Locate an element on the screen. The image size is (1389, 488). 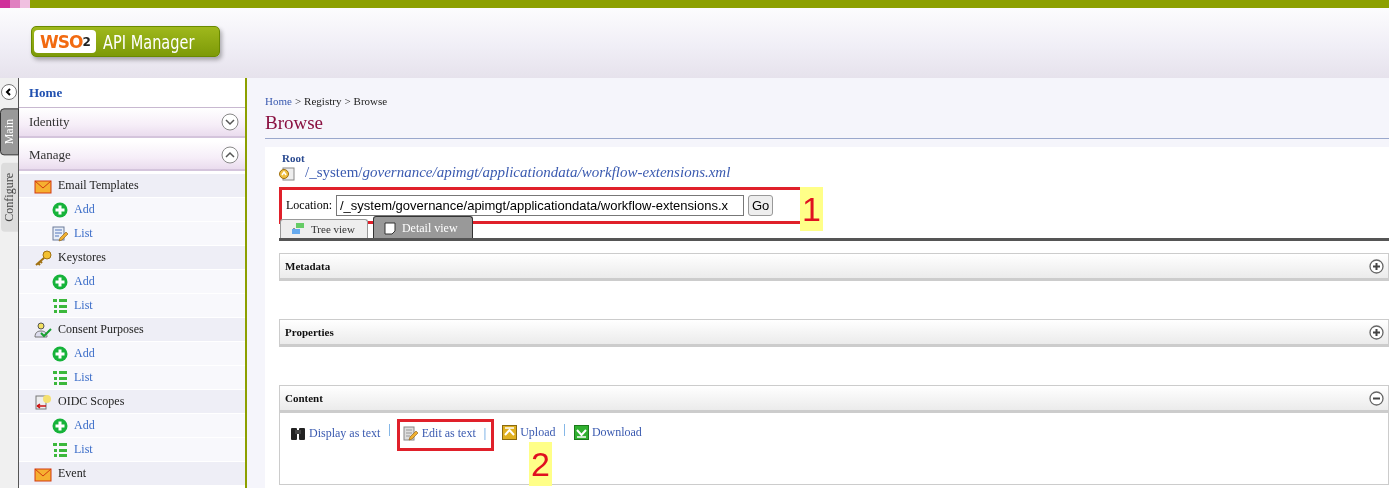
breadcrumb-link: Home is located at coordinates (278, 101).